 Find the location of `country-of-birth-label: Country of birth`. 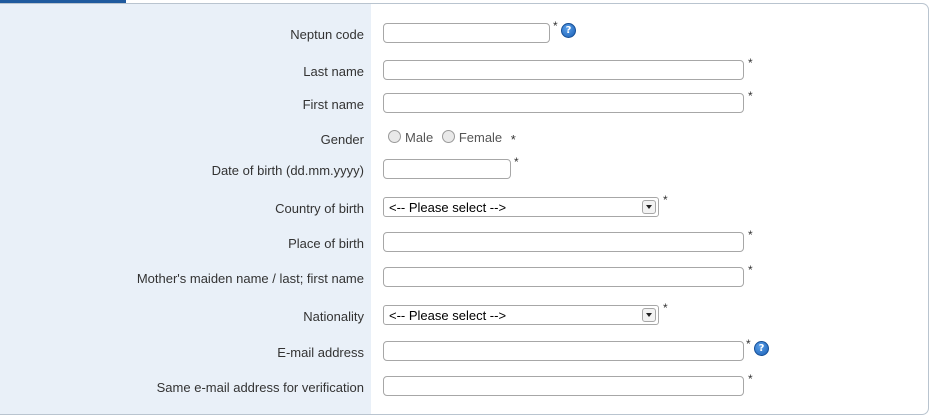

country-of-birth-label: Country of birth is located at coordinates (319, 208).